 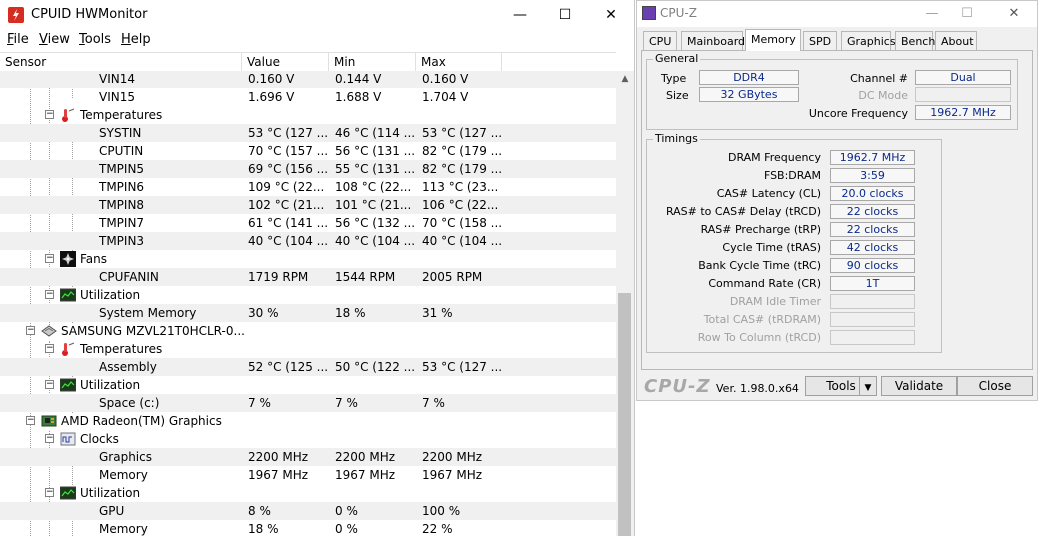 I want to click on scrollbar-thumb, so click(x=624, y=414).